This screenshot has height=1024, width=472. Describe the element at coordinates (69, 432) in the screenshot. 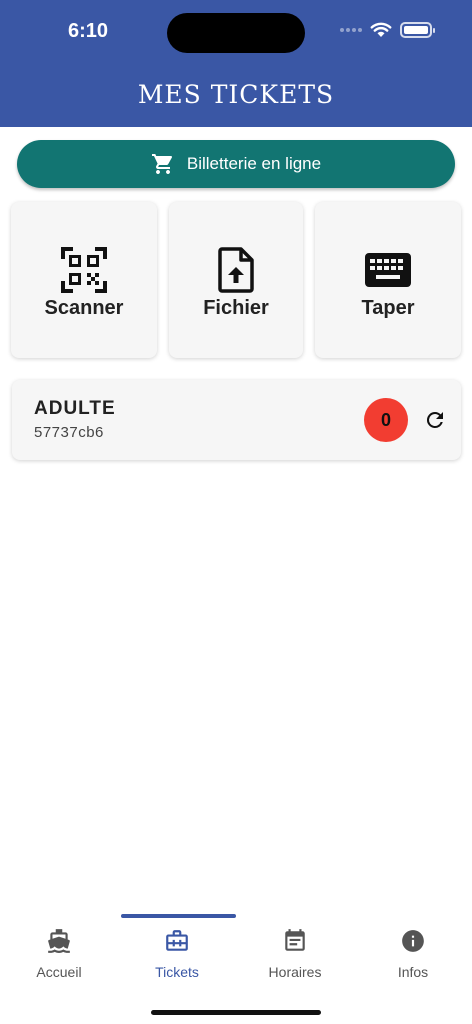

I see `ticket-code: 57737cb6` at that location.